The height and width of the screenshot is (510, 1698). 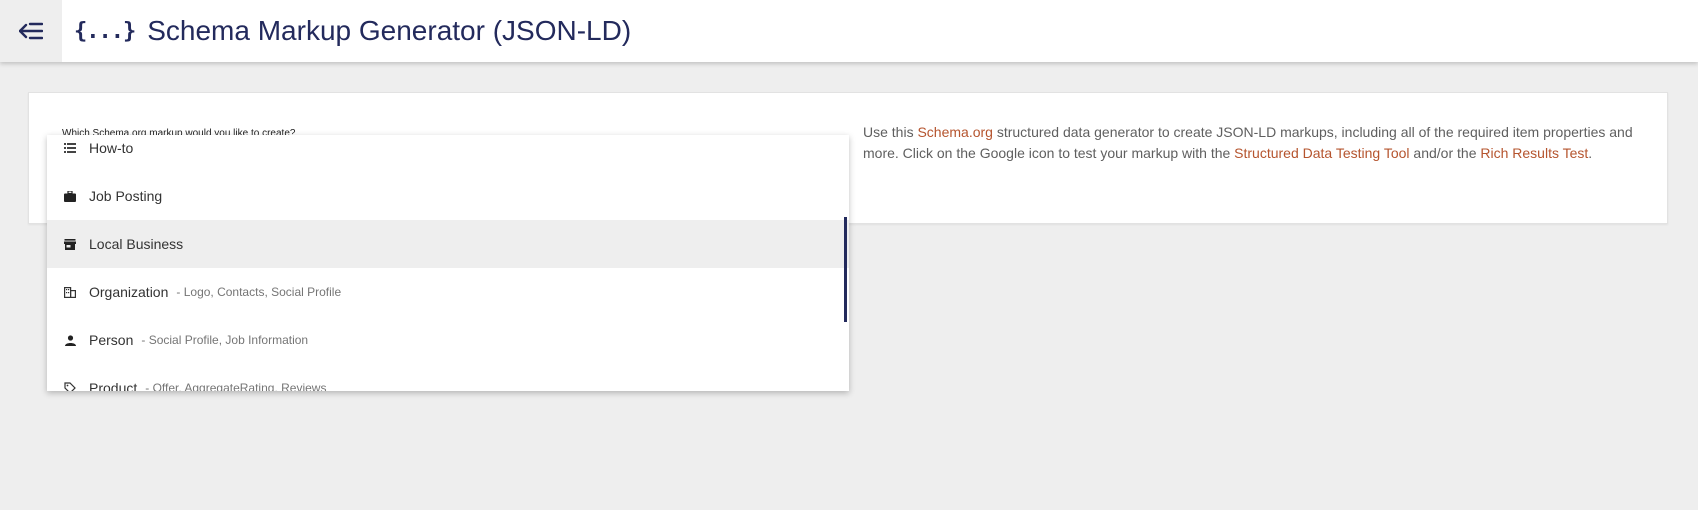 What do you see at coordinates (70, 386) in the screenshot?
I see `tag-icon` at bounding box center [70, 386].